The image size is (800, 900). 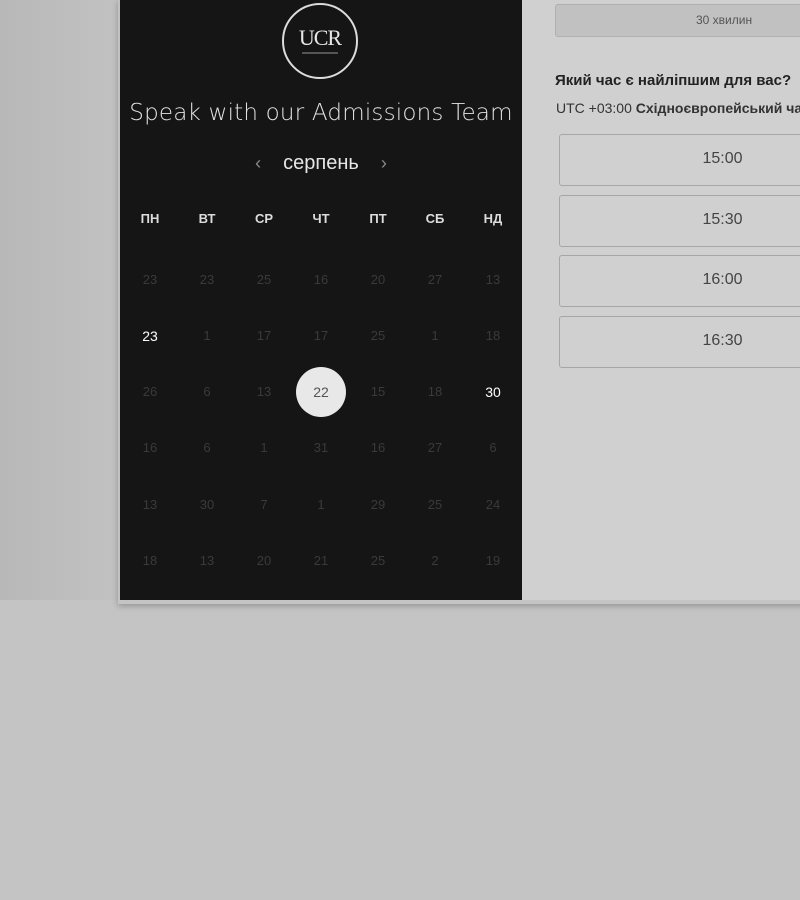 I want to click on weekday-label: СБ, so click(x=435, y=218).